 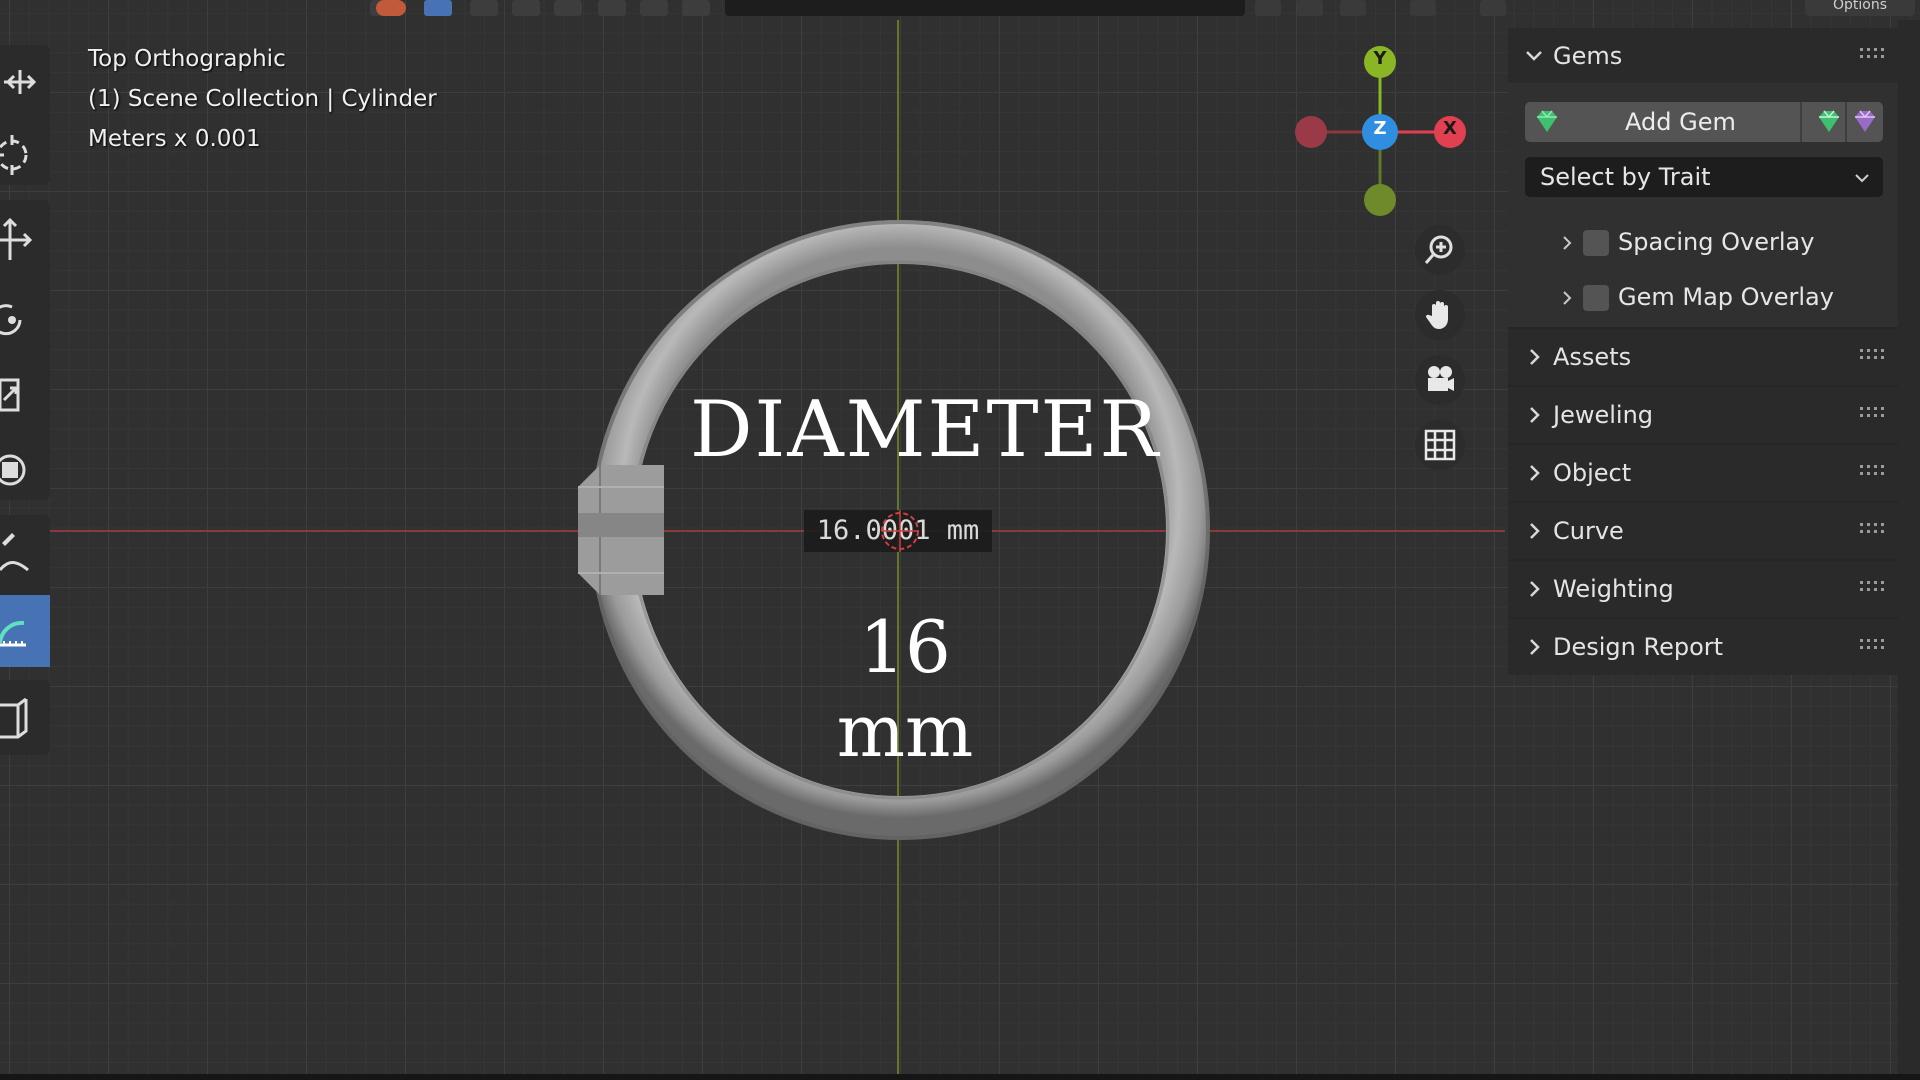 I want to click on diameter-title: DIAMETER, so click(x=925, y=430).